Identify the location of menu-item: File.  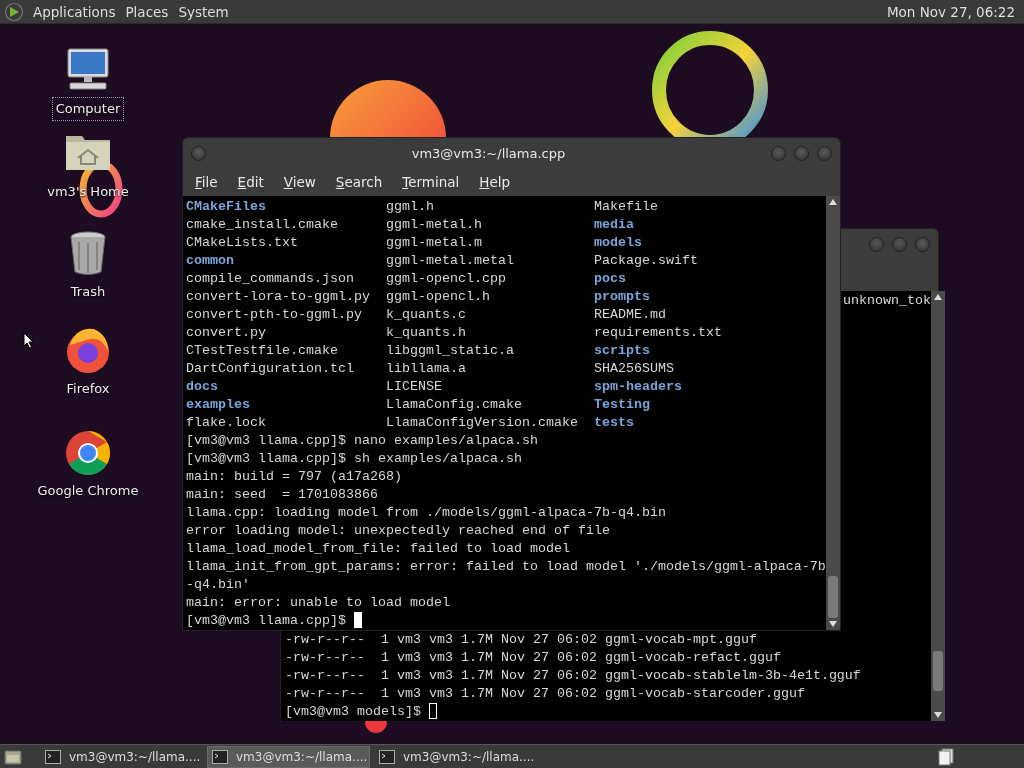
(206, 182).